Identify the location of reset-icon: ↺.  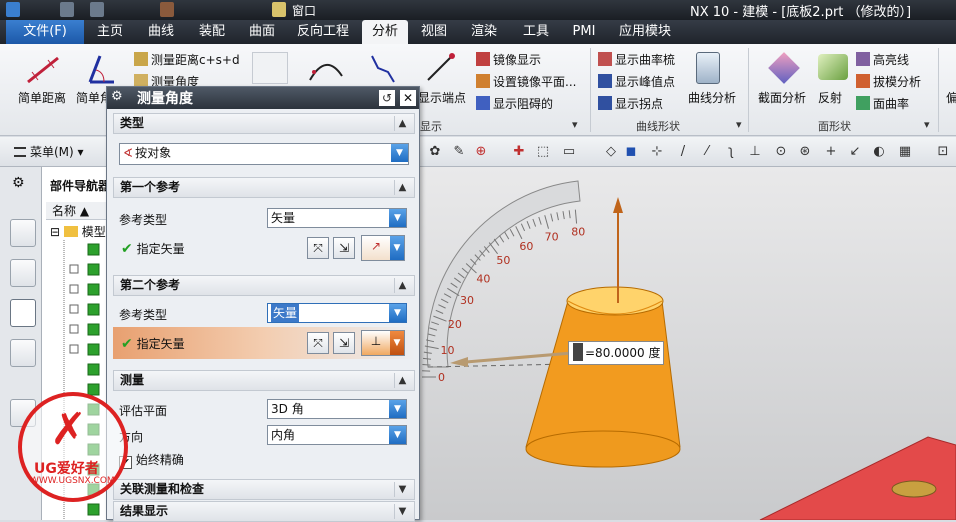
(387, 98).